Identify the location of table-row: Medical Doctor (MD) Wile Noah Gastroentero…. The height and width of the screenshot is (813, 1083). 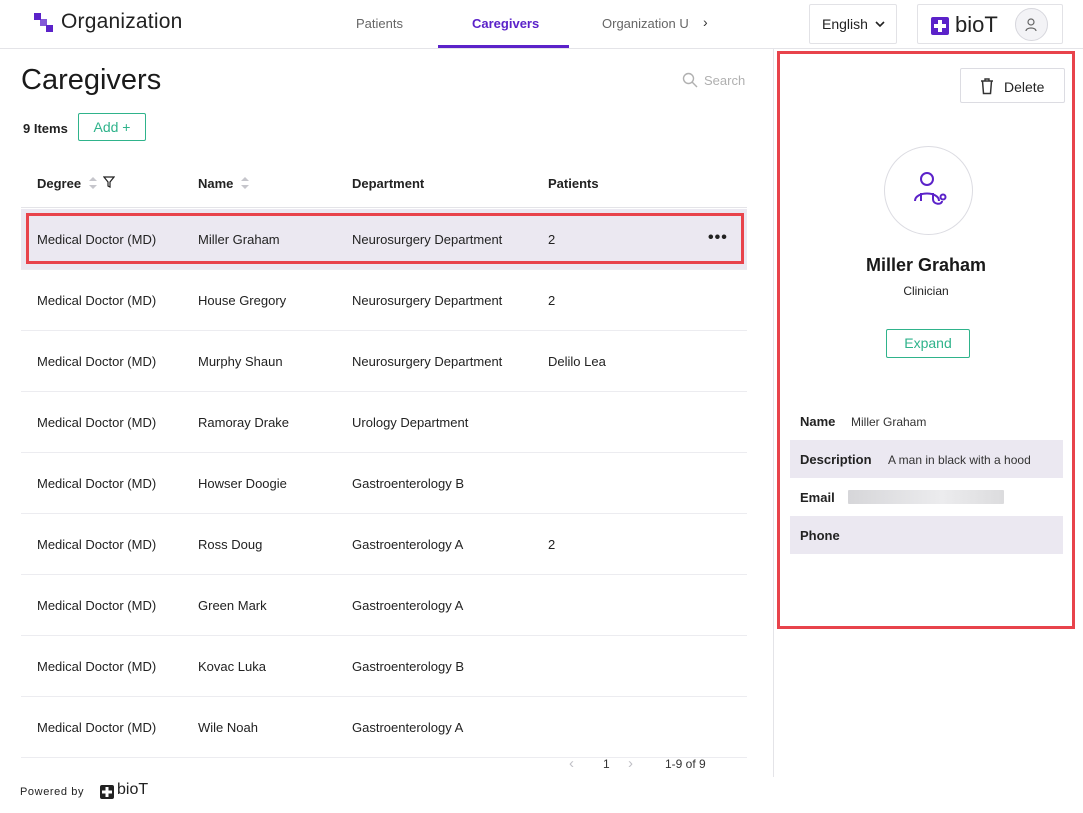
(384, 727).